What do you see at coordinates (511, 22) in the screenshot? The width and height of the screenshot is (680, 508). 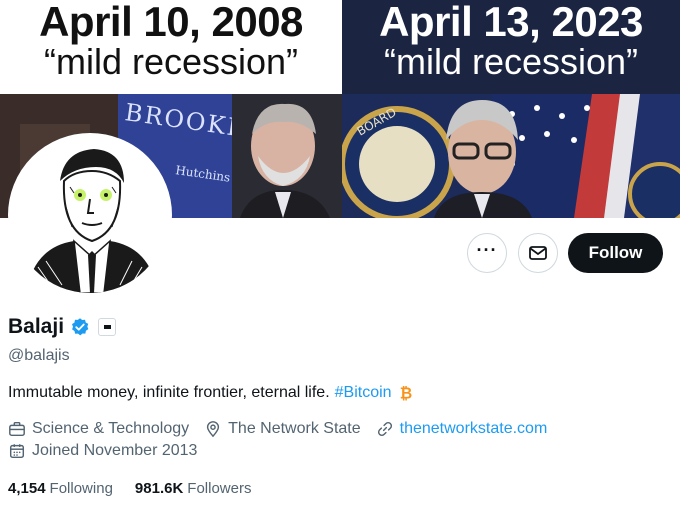 I see `banner-right-date: April 13, 2023` at bounding box center [511, 22].